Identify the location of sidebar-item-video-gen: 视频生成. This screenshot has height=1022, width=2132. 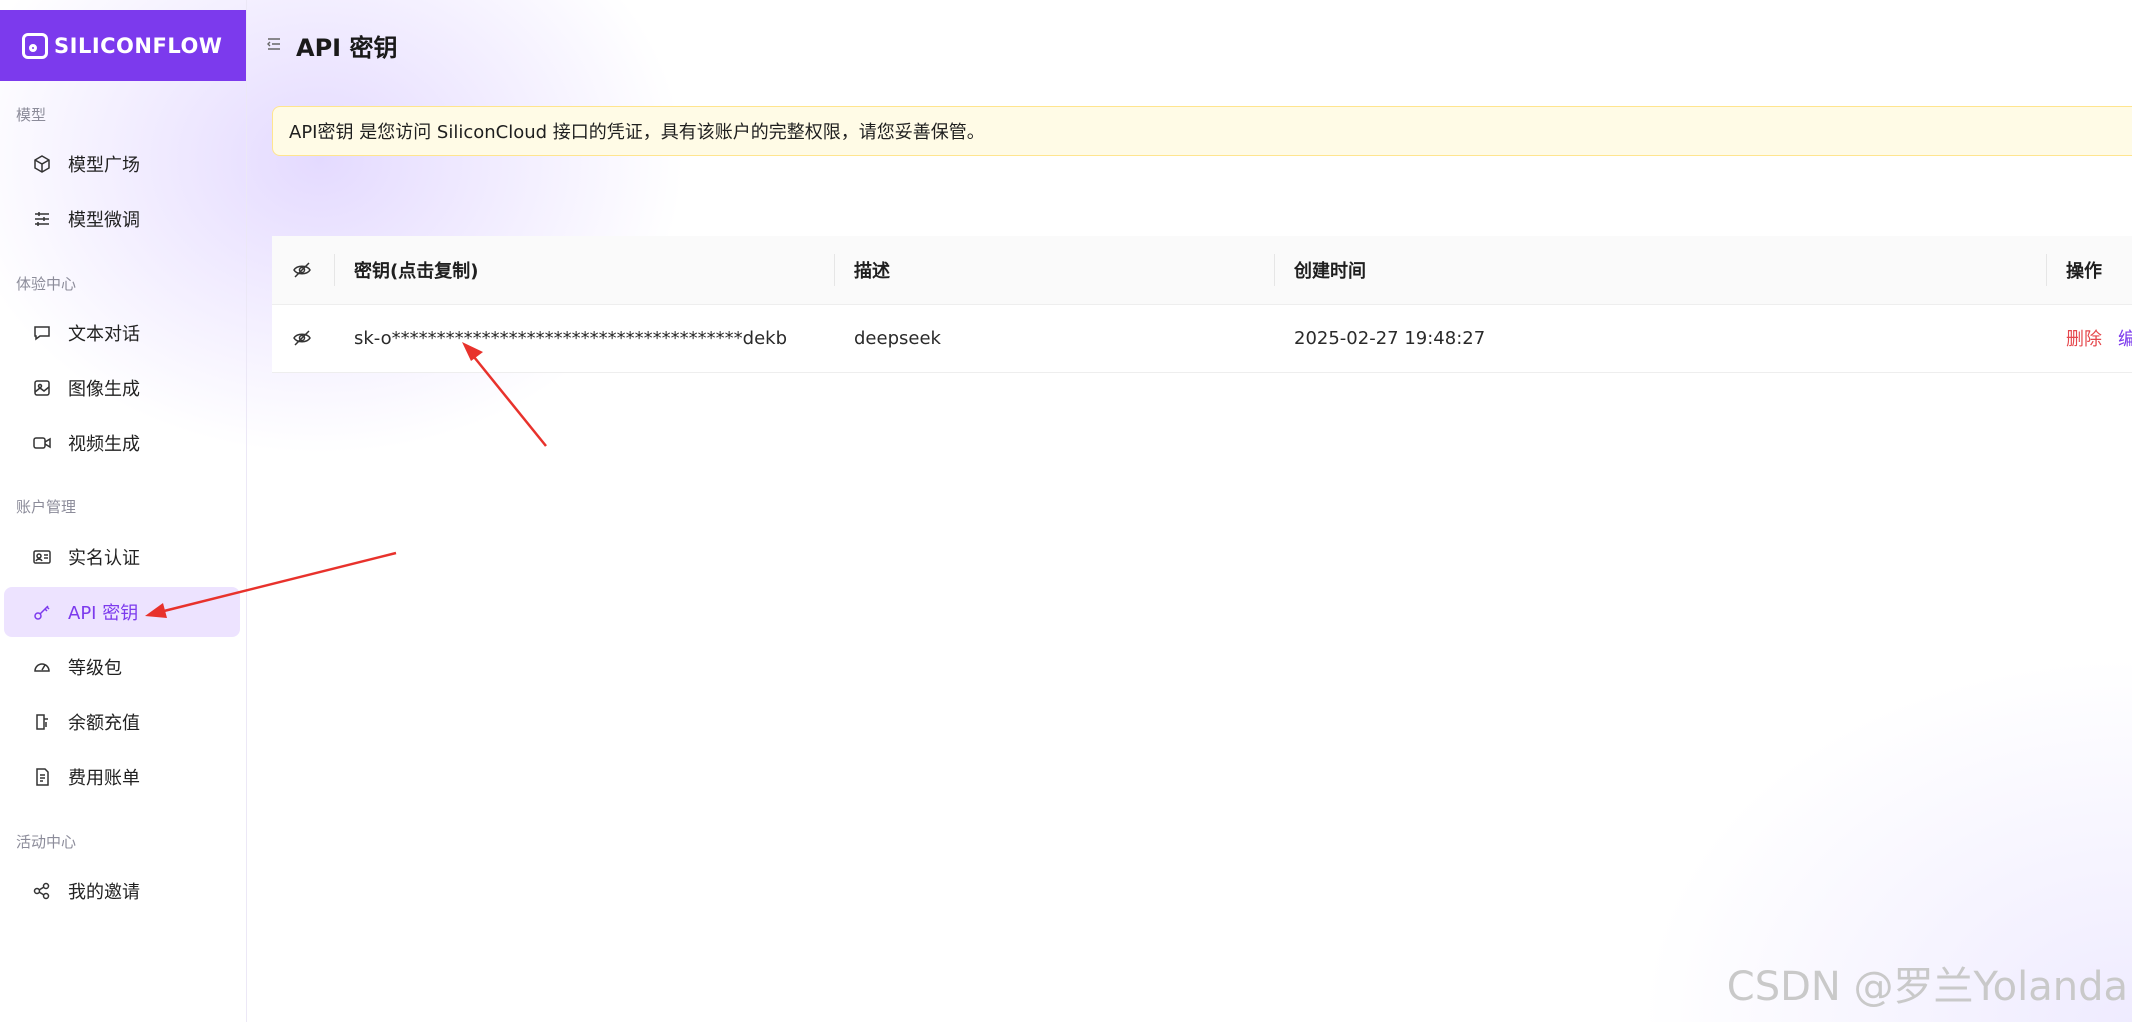
(122, 443).